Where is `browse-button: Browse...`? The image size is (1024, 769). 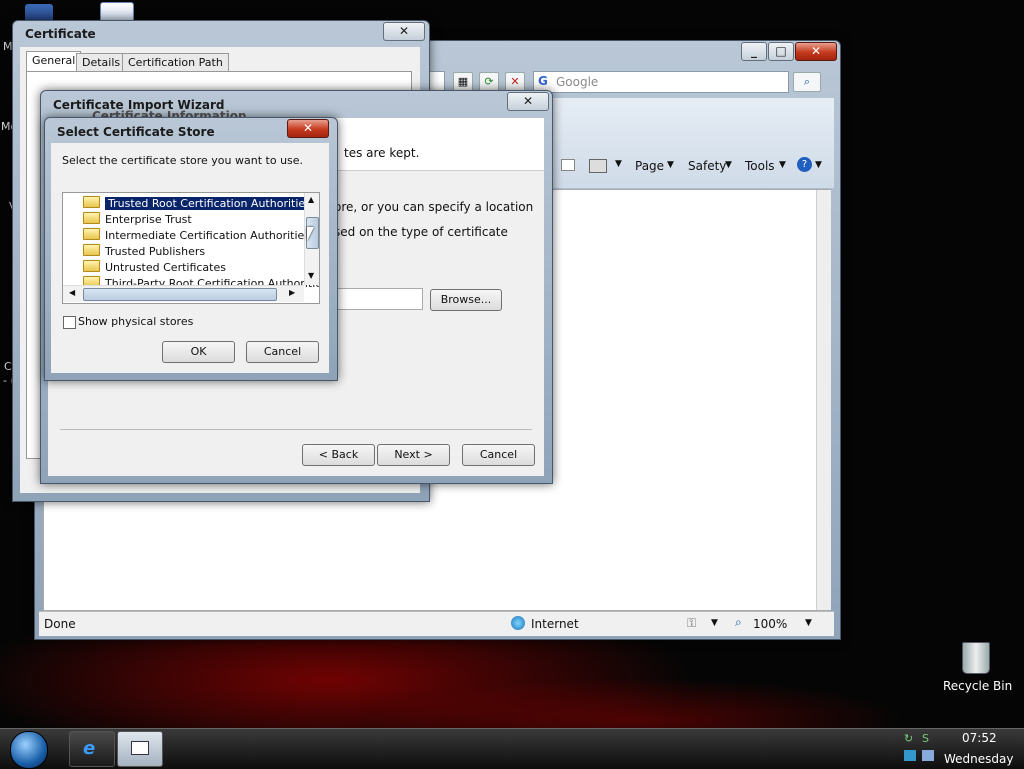 browse-button: Browse... is located at coordinates (466, 300).